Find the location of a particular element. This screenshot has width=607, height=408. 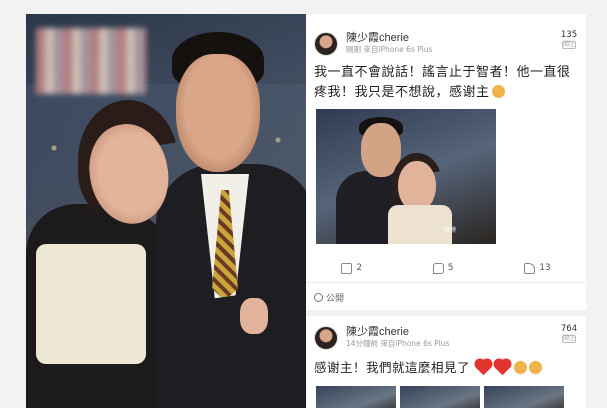

post-text-content: 感谢主！我們就這麼相見了 is located at coordinates (392, 367).